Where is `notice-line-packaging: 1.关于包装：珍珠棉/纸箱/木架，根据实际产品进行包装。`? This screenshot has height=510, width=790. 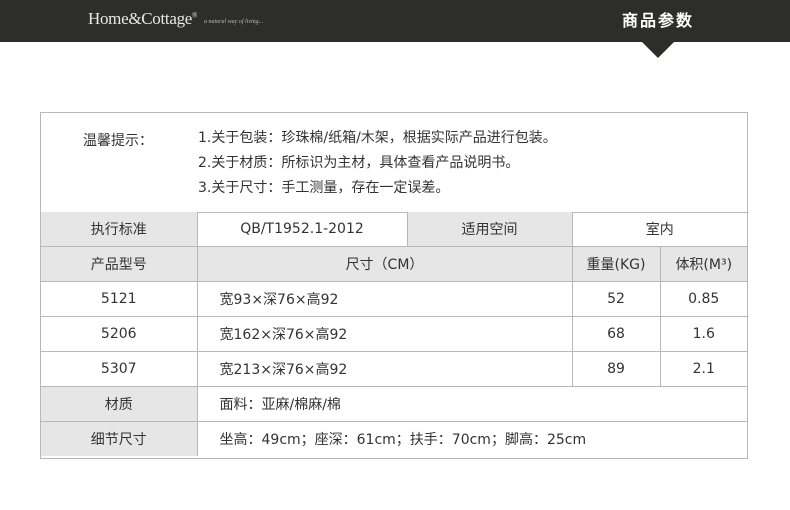 notice-line-packaging: 1.关于包装：珍珠棉/纸箱/木架，根据实际产品进行包装。 is located at coordinates (377, 138).